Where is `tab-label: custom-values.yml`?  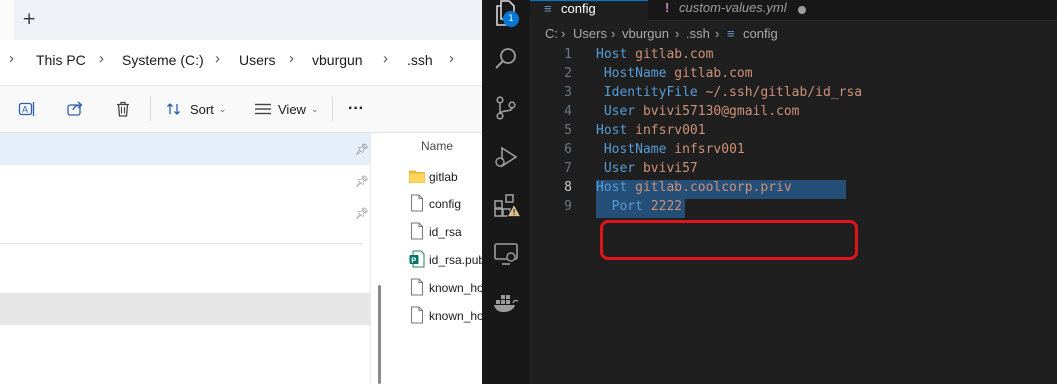
tab-label: custom-values.yml is located at coordinates (733, 7).